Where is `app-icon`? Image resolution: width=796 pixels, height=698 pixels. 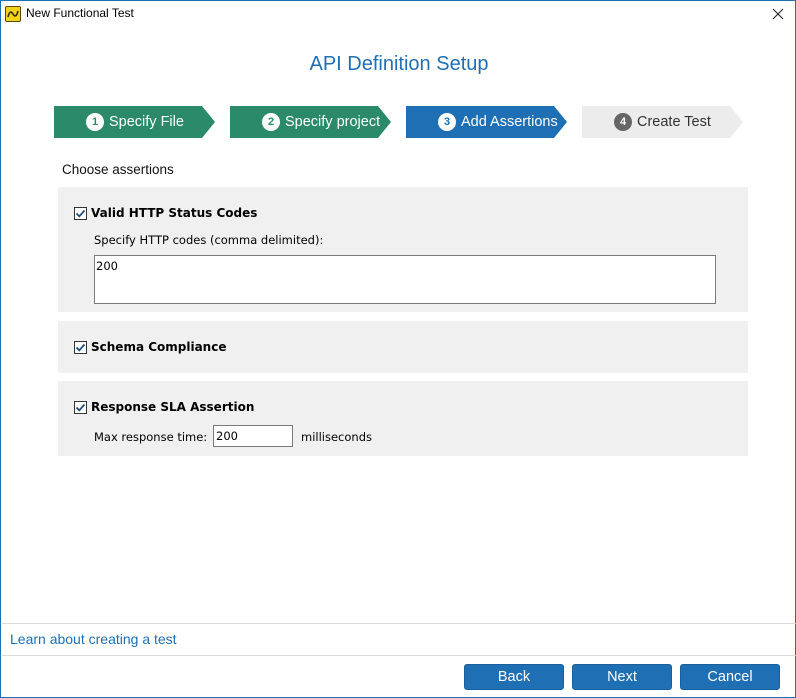
app-icon is located at coordinates (13, 14).